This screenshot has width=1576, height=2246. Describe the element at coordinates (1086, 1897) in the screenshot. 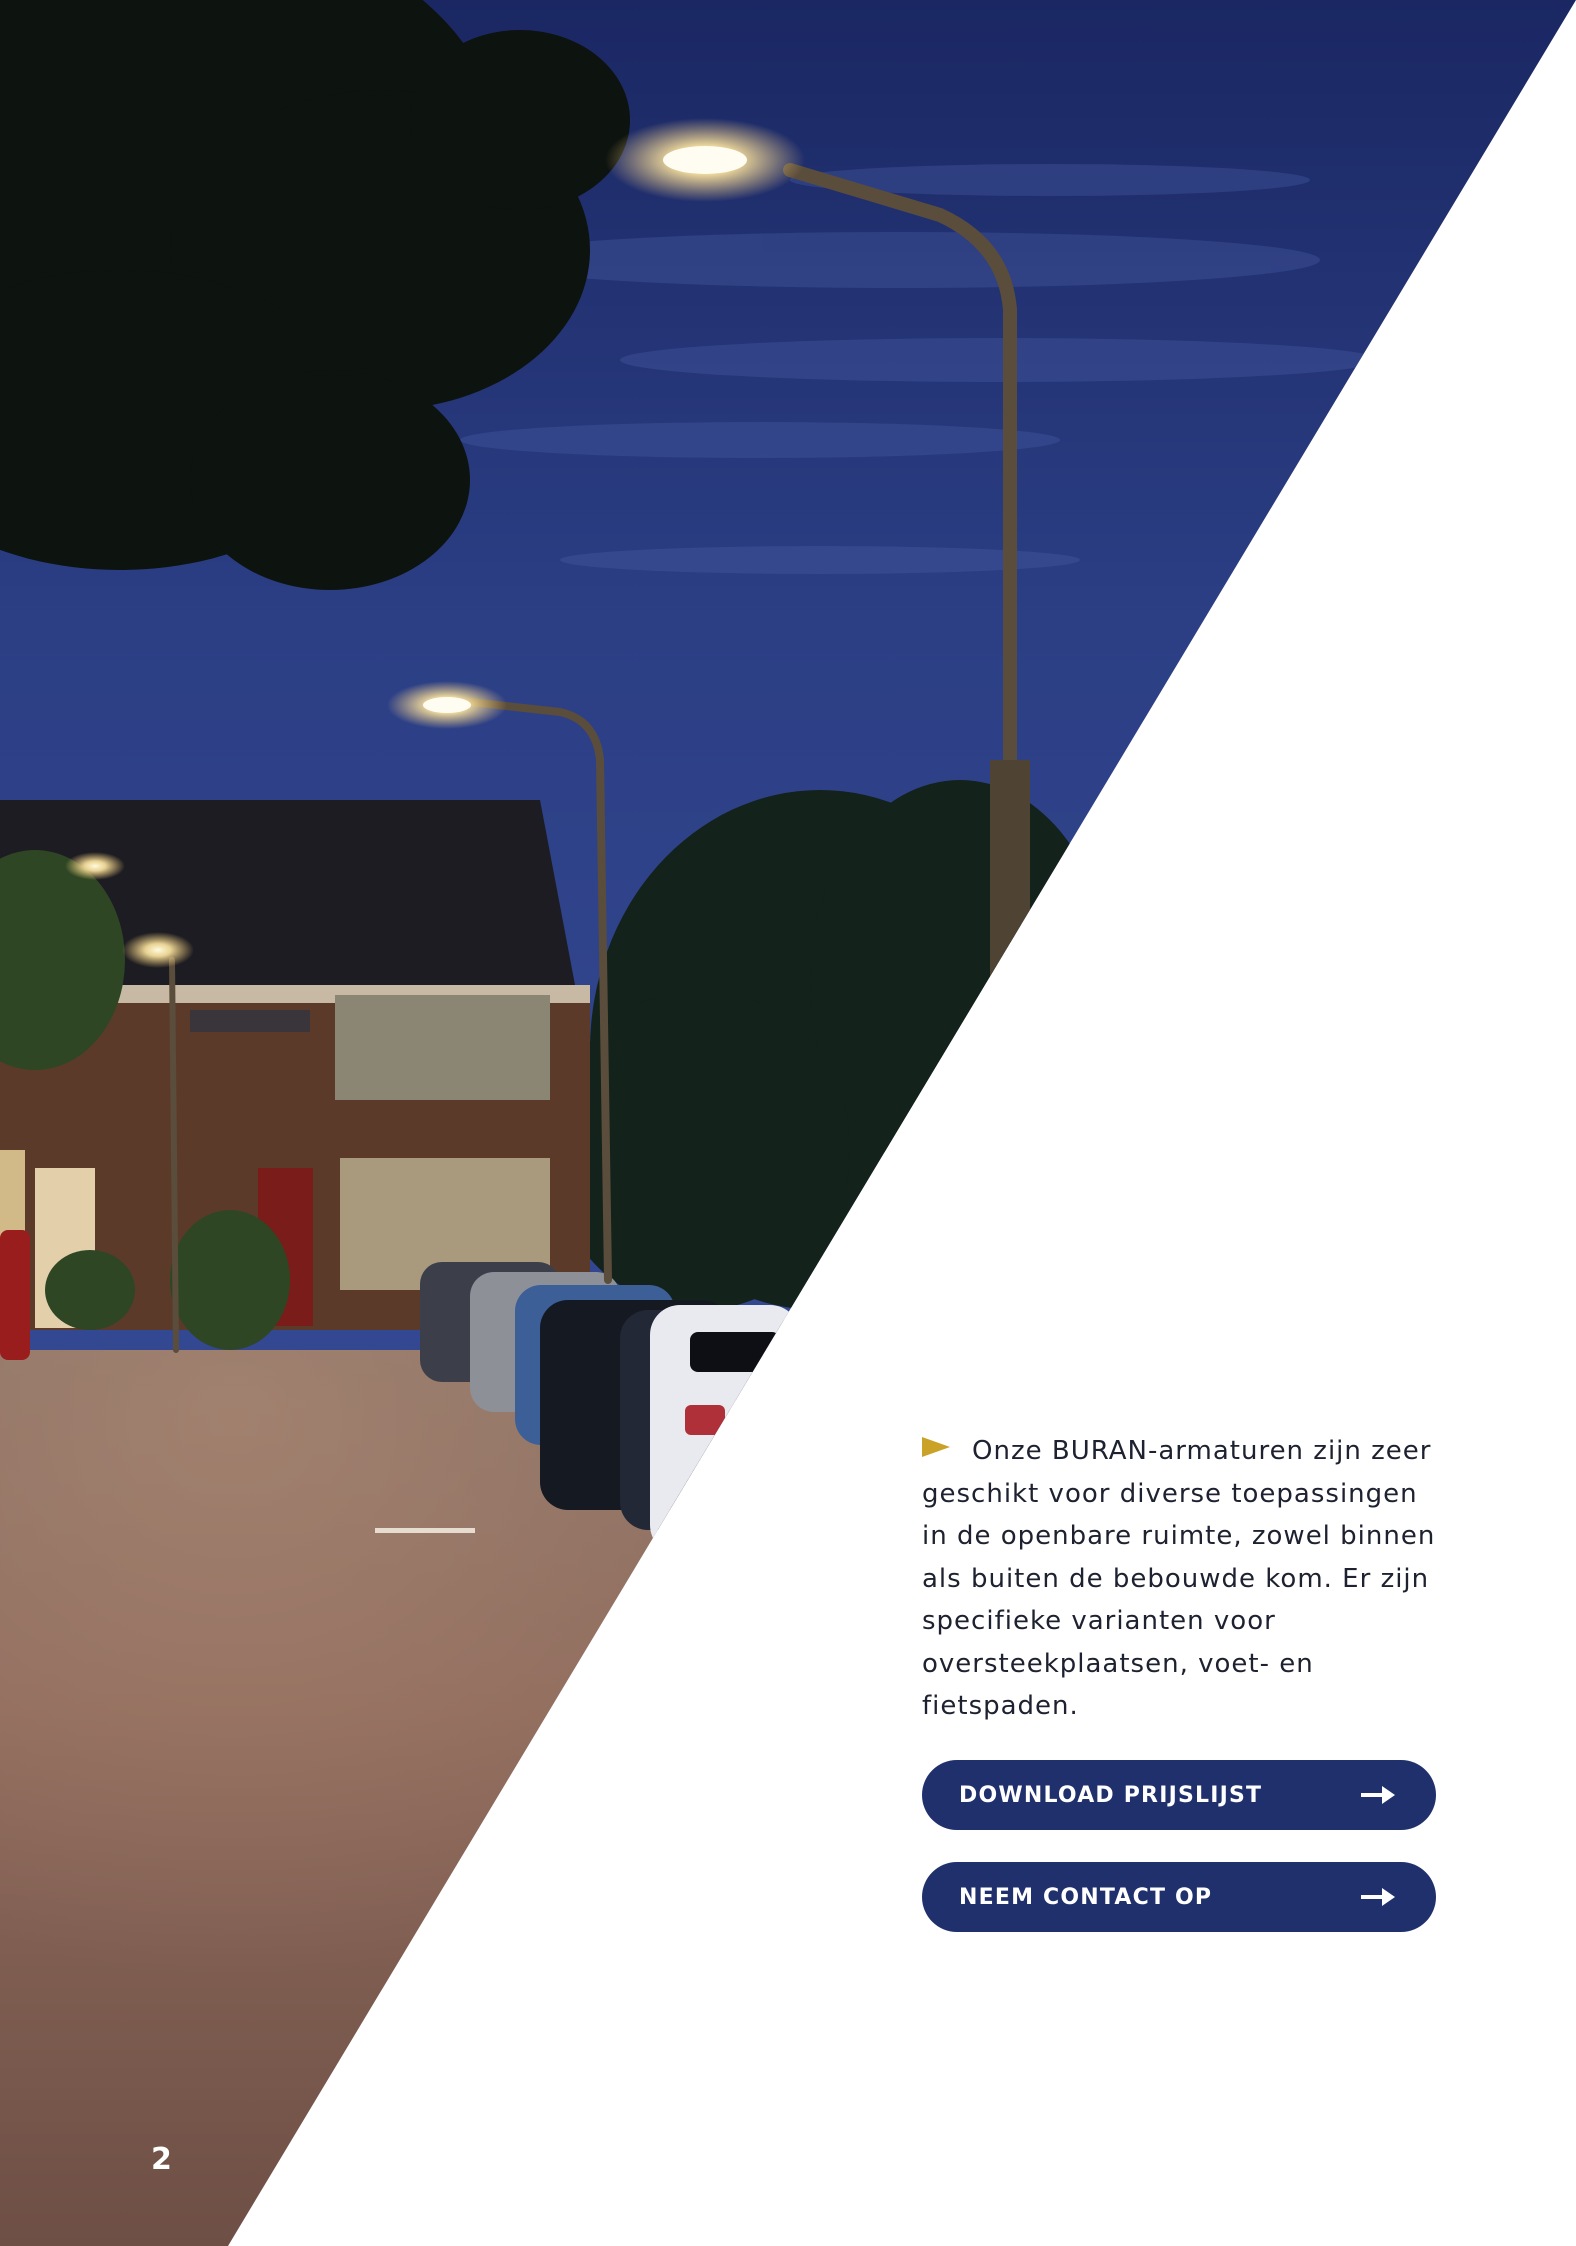

I see `contact-label: NEEM CONTACT OP` at that location.